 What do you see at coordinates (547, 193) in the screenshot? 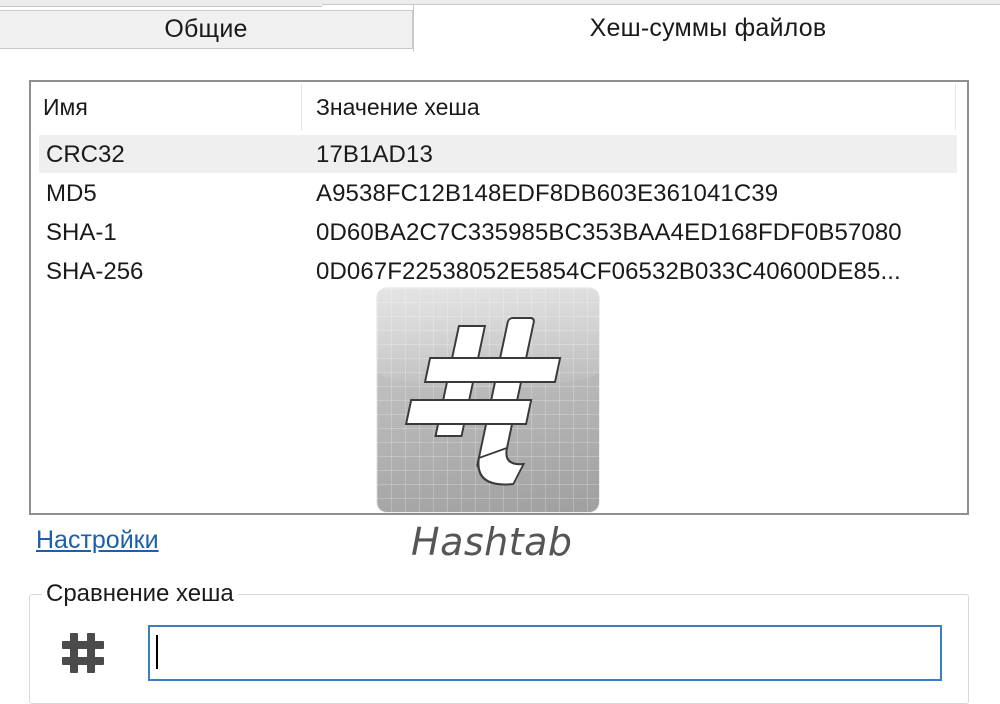
I see `hash-value: A9538FC12B148EDF8DB603E361041C39` at bounding box center [547, 193].